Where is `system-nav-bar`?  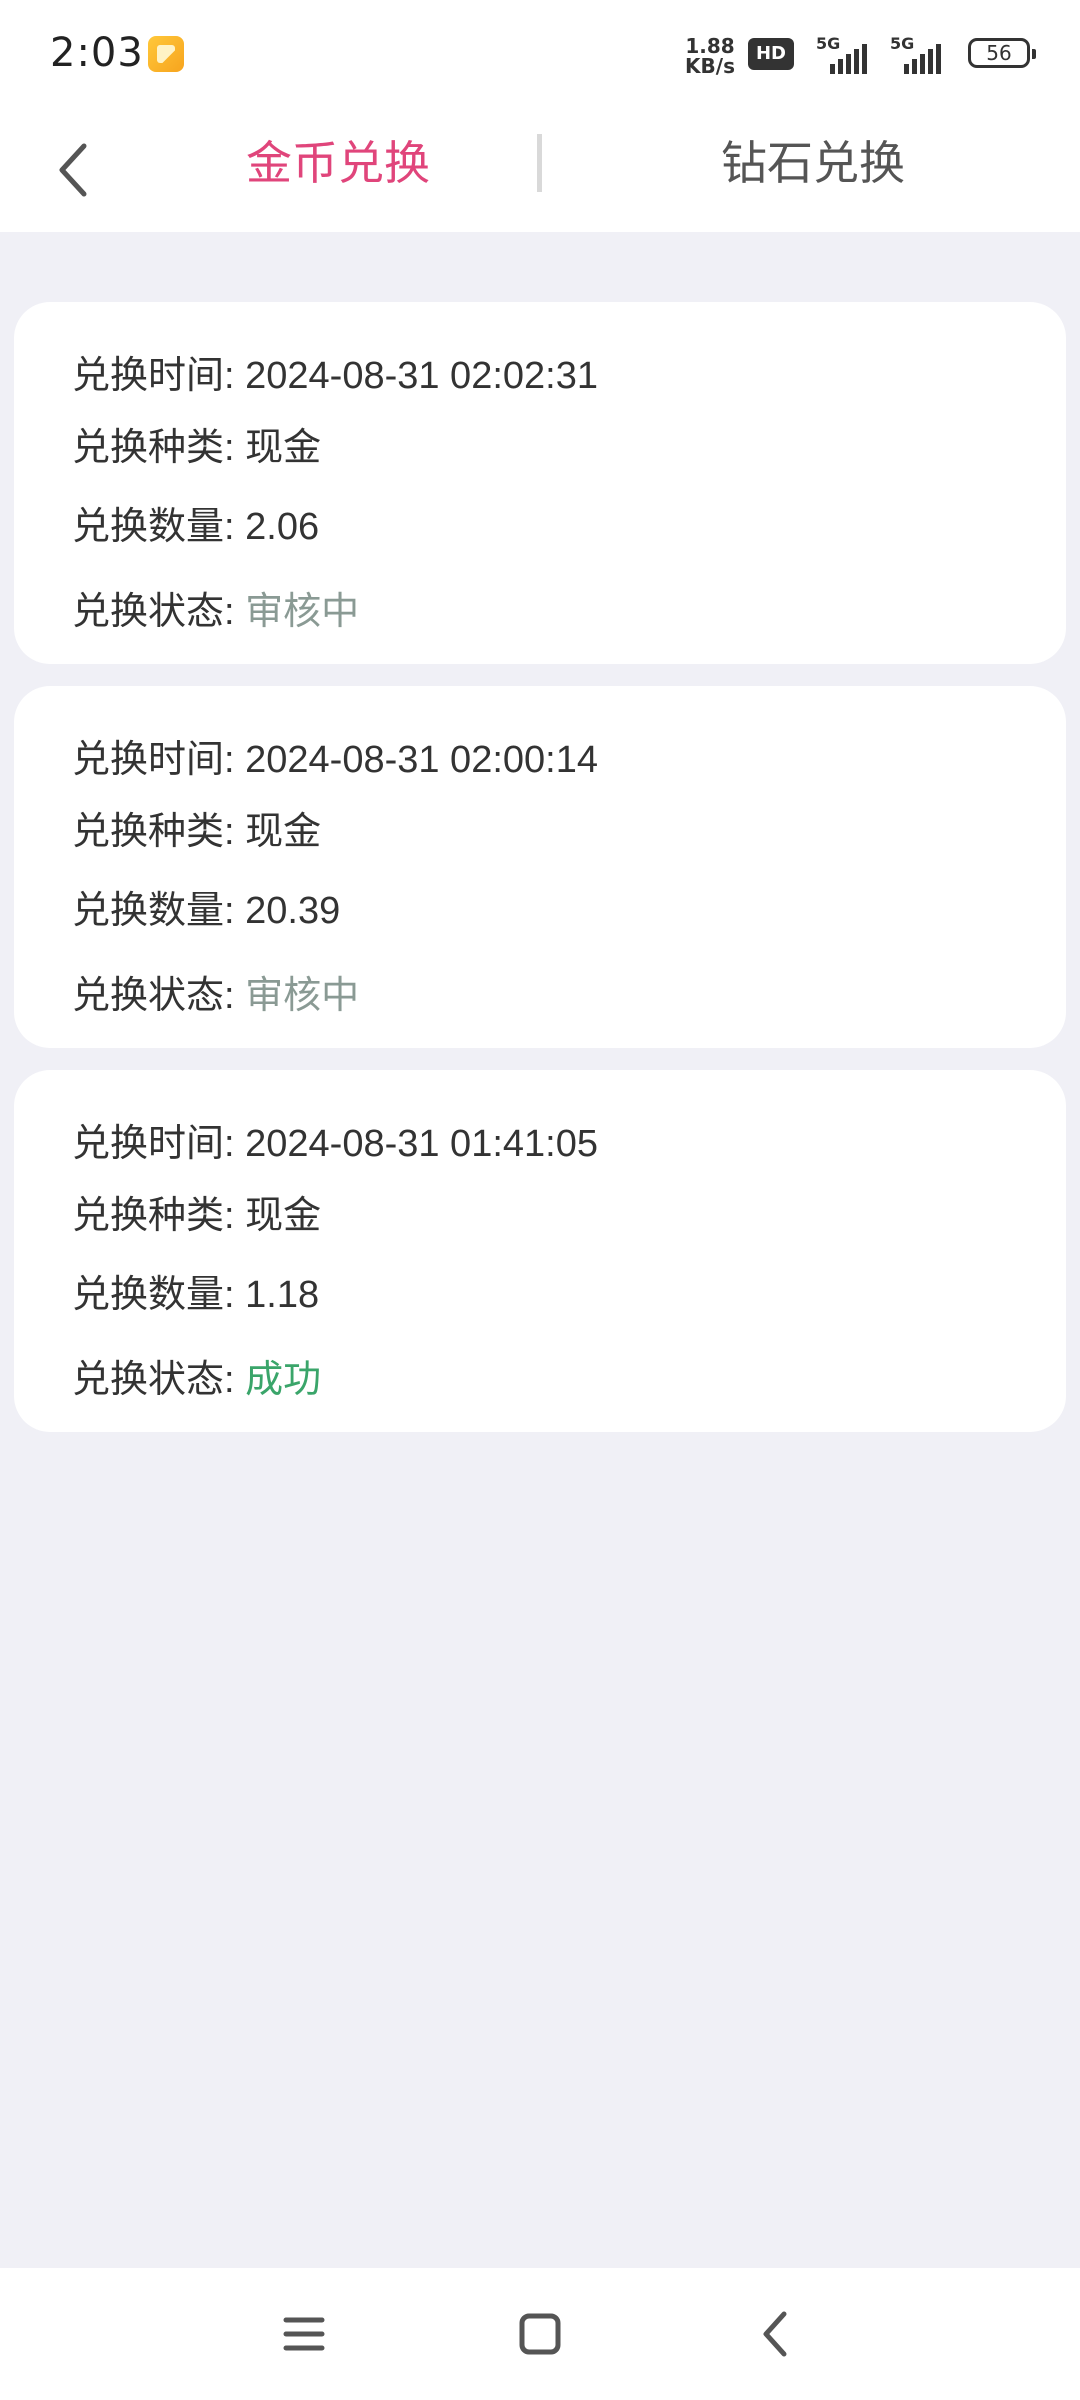 system-nav-bar is located at coordinates (540, 2334).